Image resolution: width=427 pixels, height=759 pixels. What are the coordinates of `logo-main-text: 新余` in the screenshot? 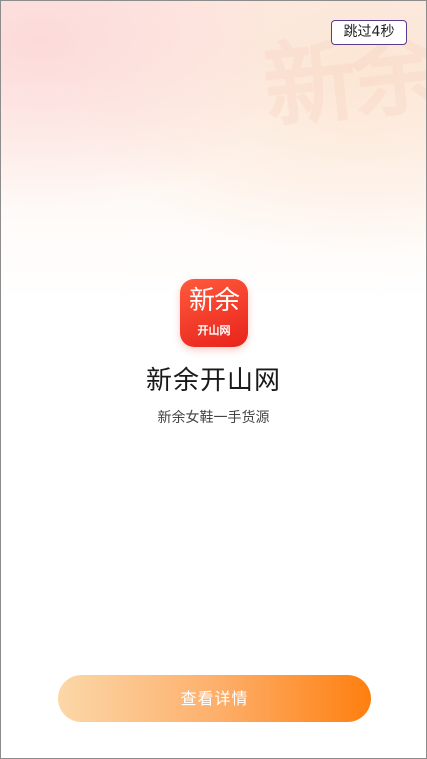 It's located at (214, 301).